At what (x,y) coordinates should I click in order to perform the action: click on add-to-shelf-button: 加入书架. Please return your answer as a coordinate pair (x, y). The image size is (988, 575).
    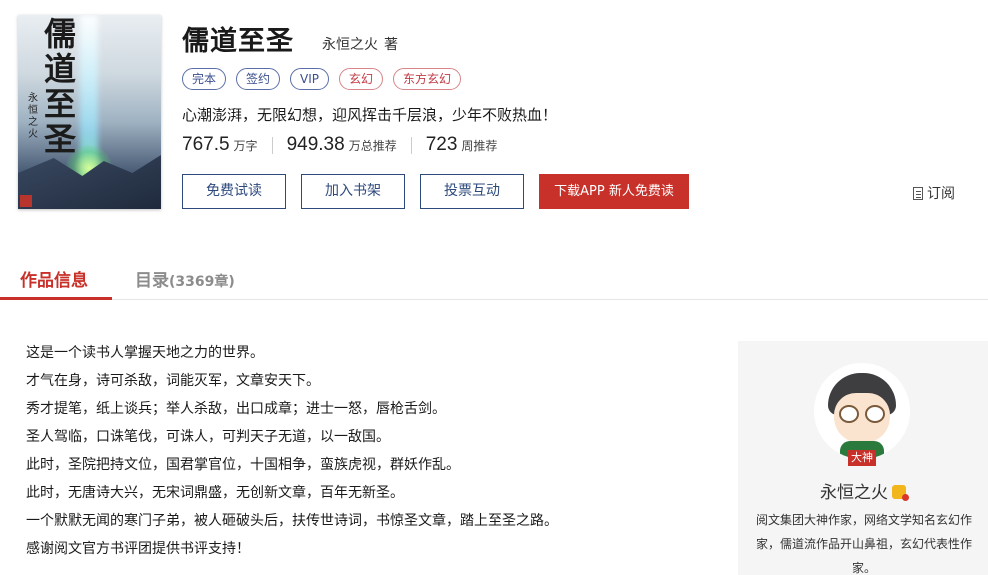
    Looking at the image, I should click on (353, 191).